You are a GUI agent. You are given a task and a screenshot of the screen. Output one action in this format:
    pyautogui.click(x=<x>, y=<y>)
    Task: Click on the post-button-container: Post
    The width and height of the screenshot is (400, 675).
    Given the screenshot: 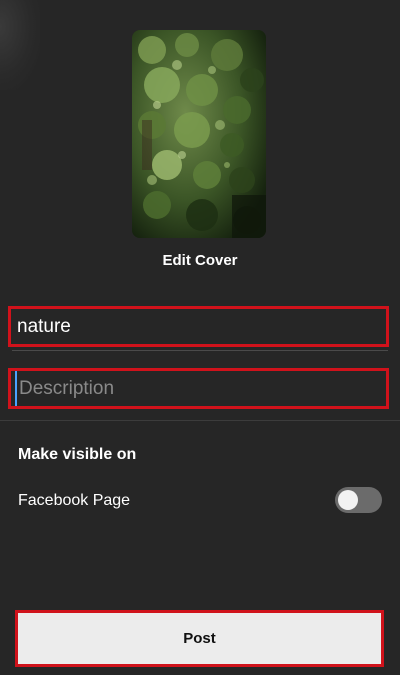 What is the action you would take?
    pyautogui.click(x=199, y=638)
    